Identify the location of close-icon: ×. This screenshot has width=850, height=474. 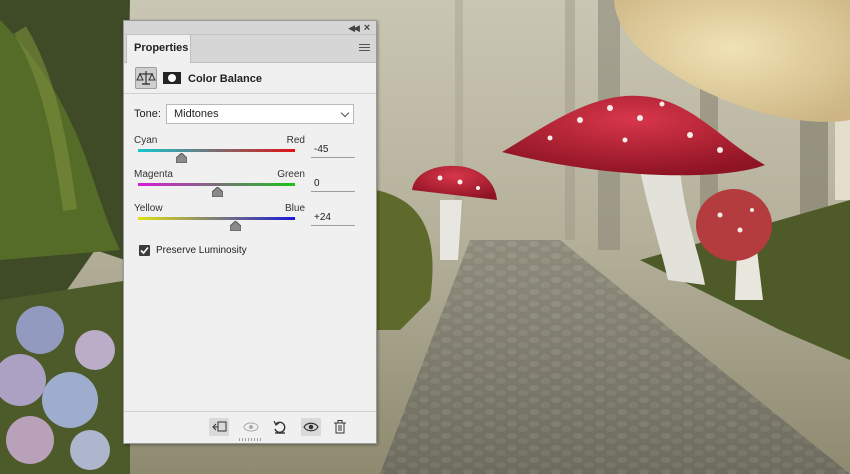
(367, 28).